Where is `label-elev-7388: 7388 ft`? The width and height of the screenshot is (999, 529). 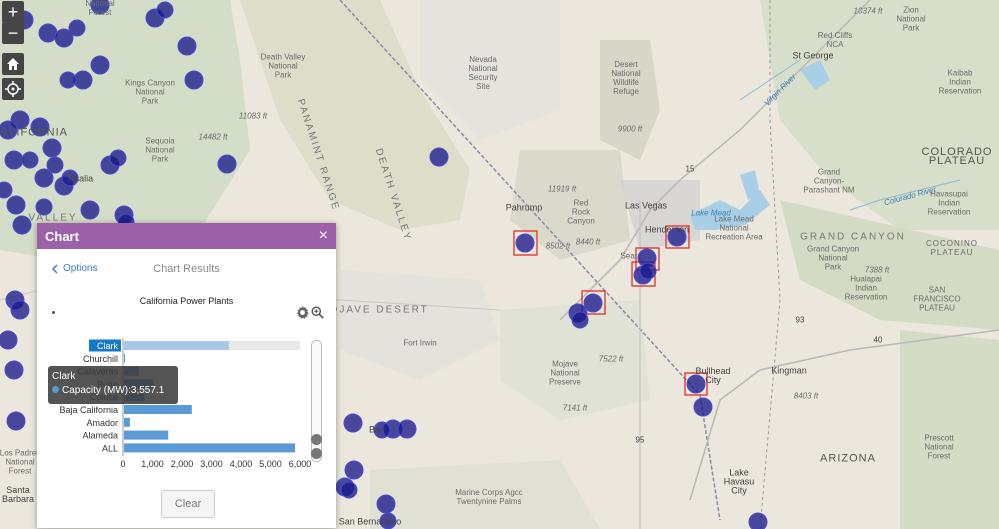 label-elev-7388: 7388 ft is located at coordinates (877, 270).